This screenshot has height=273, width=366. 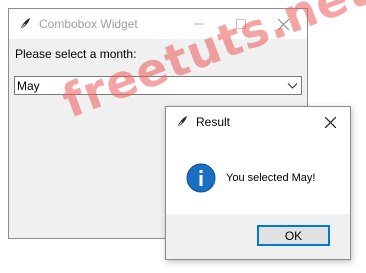 What do you see at coordinates (271, 178) in the screenshot?
I see `result-message: You selected May!` at bounding box center [271, 178].